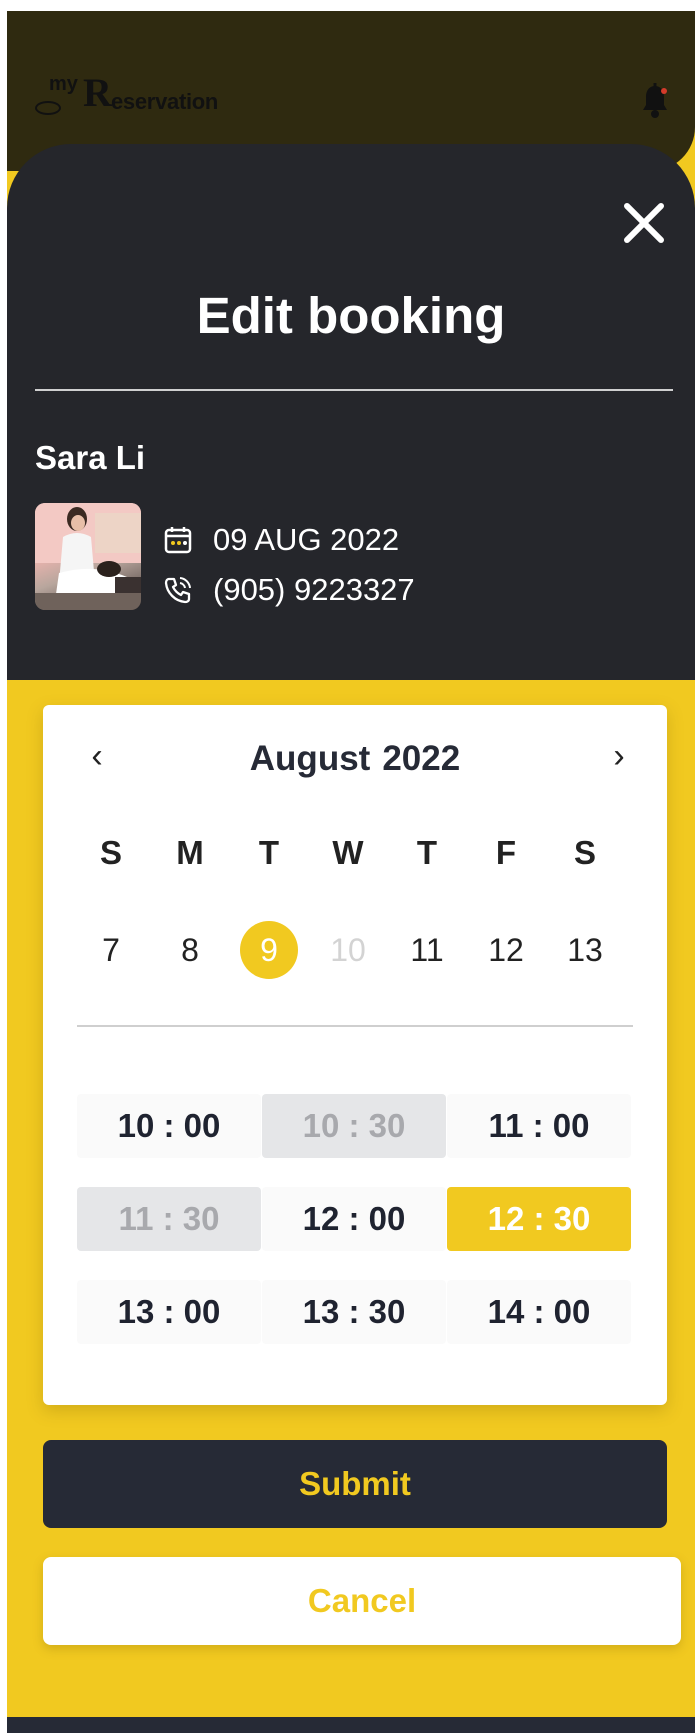 Image resolution: width=695 pixels, height=1733 pixels. I want to click on modal-title: Edit booking, so click(351, 315).